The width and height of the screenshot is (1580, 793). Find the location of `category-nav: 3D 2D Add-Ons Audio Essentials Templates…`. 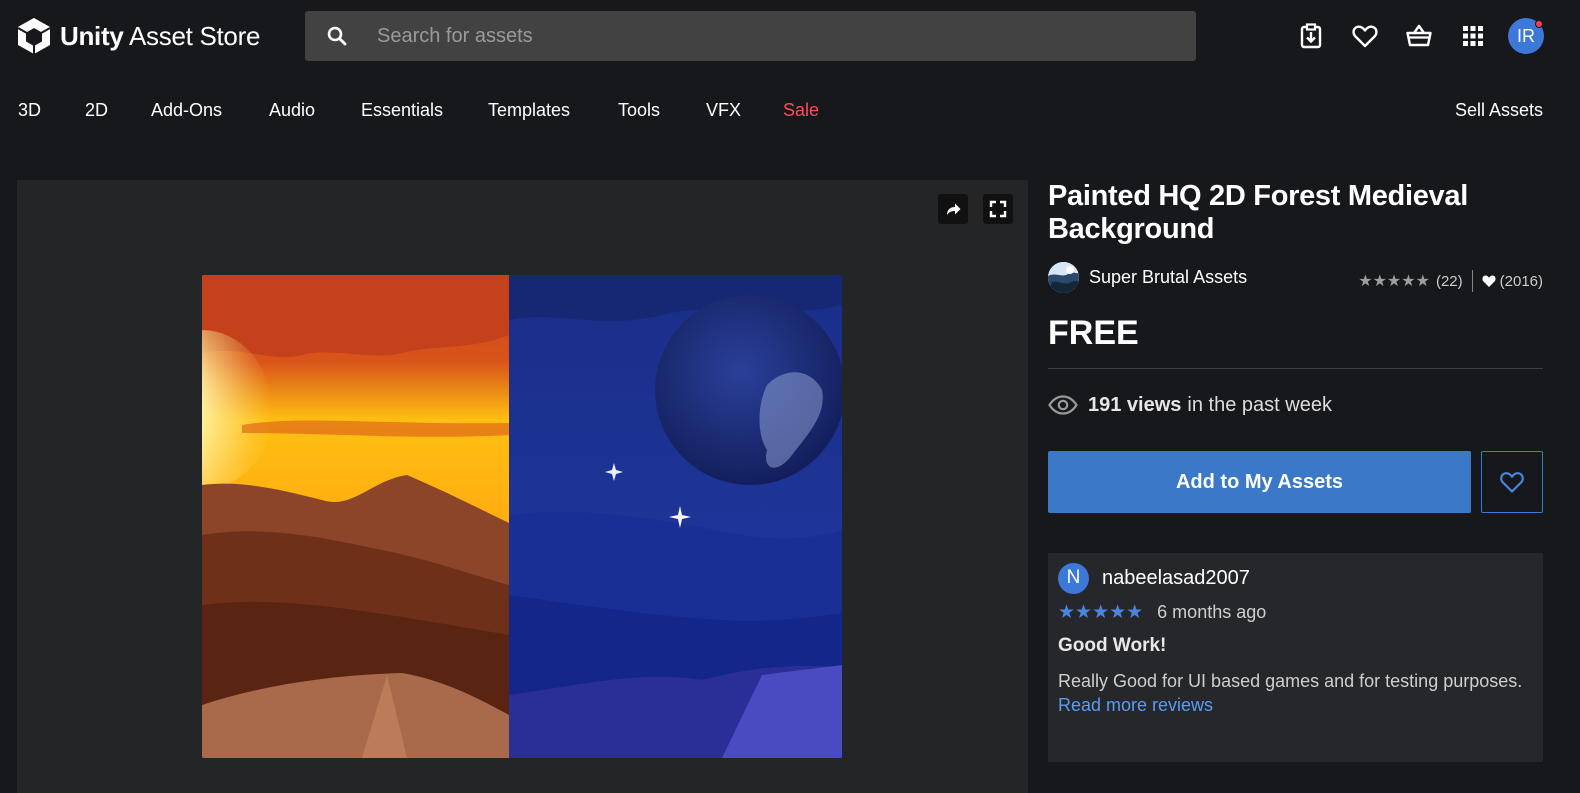

category-nav: 3D 2D Add-Ons Audio Essentials Templates… is located at coordinates (790, 111).